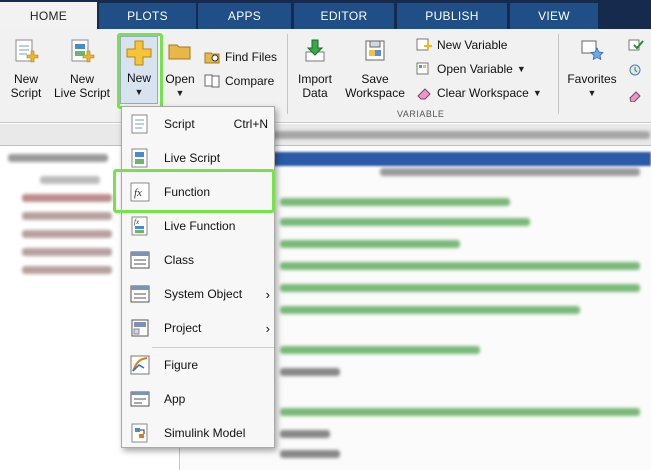 This screenshot has height=470, width=651. What do you see at coordinates (180, 79) in the screenshot?
I see `open-label: Open` at bounding box center [180, 79].